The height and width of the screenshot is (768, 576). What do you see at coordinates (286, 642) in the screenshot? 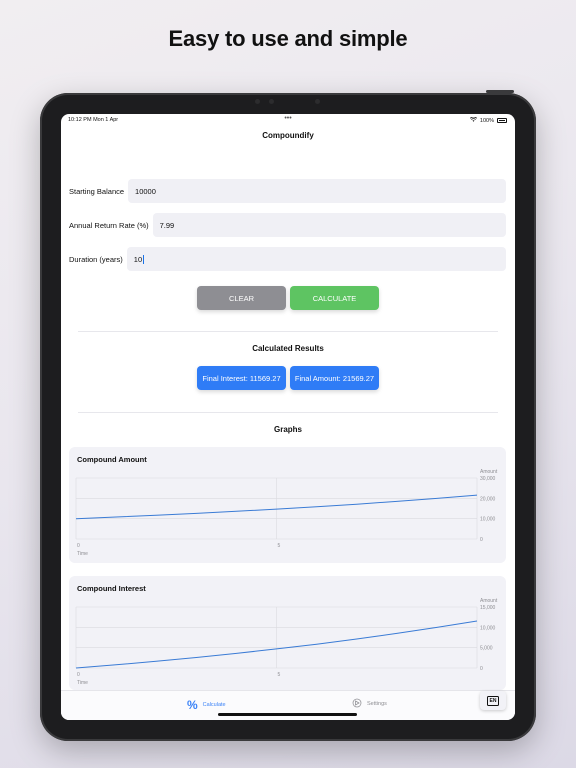
I see `compound-interest-chart: Amount15,000 10,000 5,000 0 0 5 Time` at bounding box center [286, 642].